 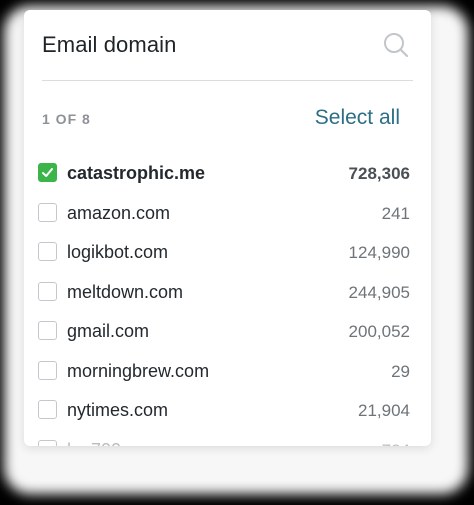 What do you see at coordinates (379, 252) in the screenshot?
I see `domain-count: 124,990` at bounding box center [379, 252].